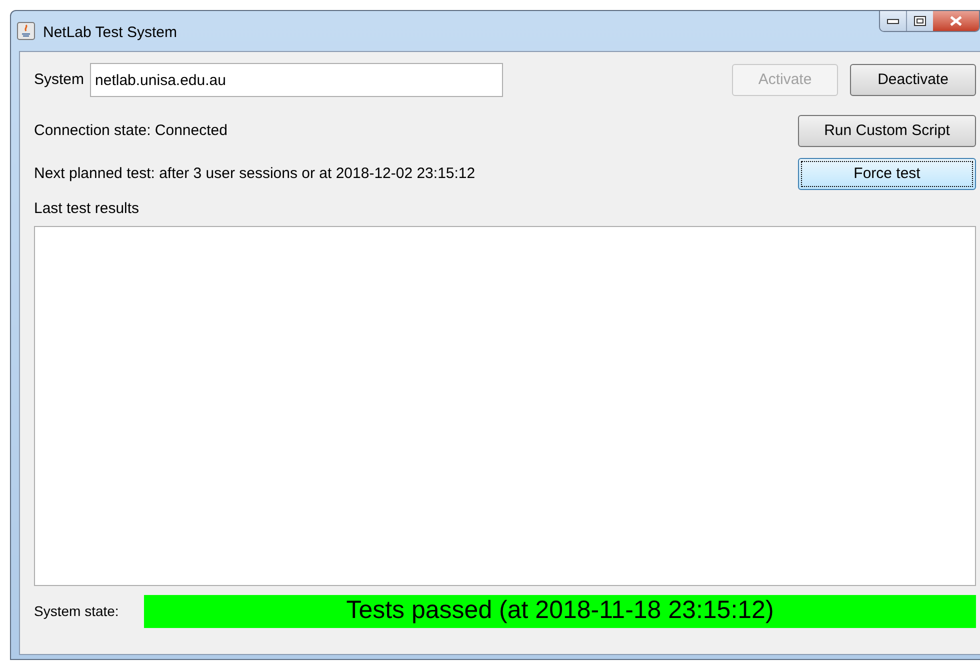 This screenshot has width=980, height=663. I want to click on minimize-icon, so click(893, 21).